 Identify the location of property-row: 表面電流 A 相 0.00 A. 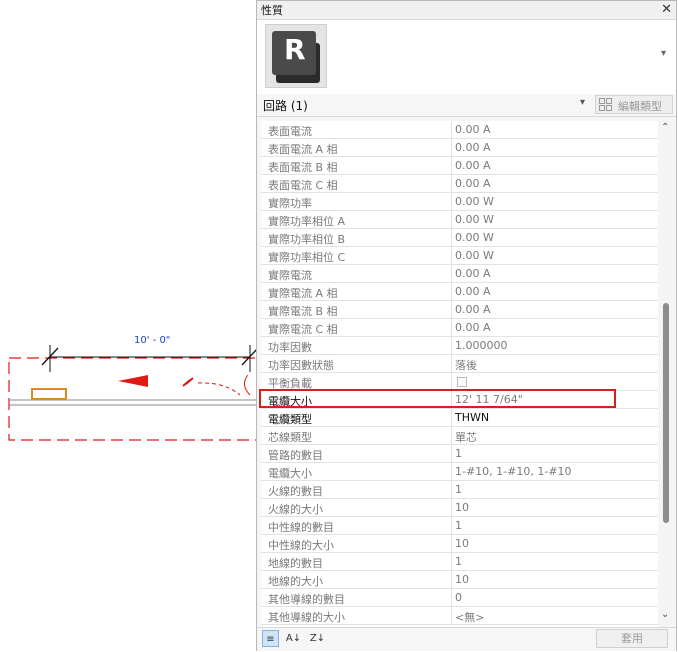
(459, 148).